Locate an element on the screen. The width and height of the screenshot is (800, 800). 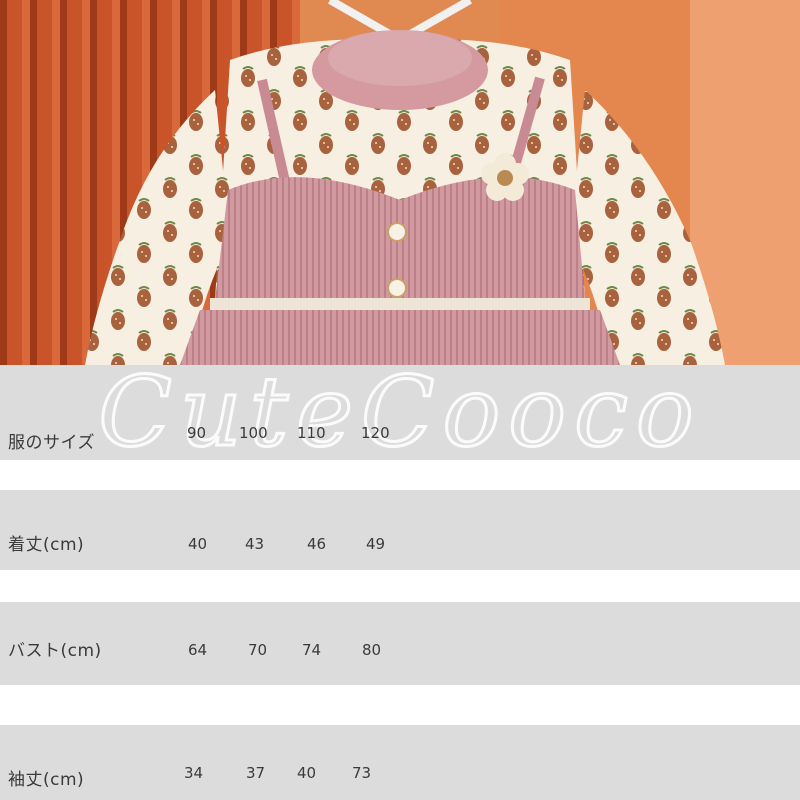
value-bust-90: 64 is located at coordinates (198, 650).